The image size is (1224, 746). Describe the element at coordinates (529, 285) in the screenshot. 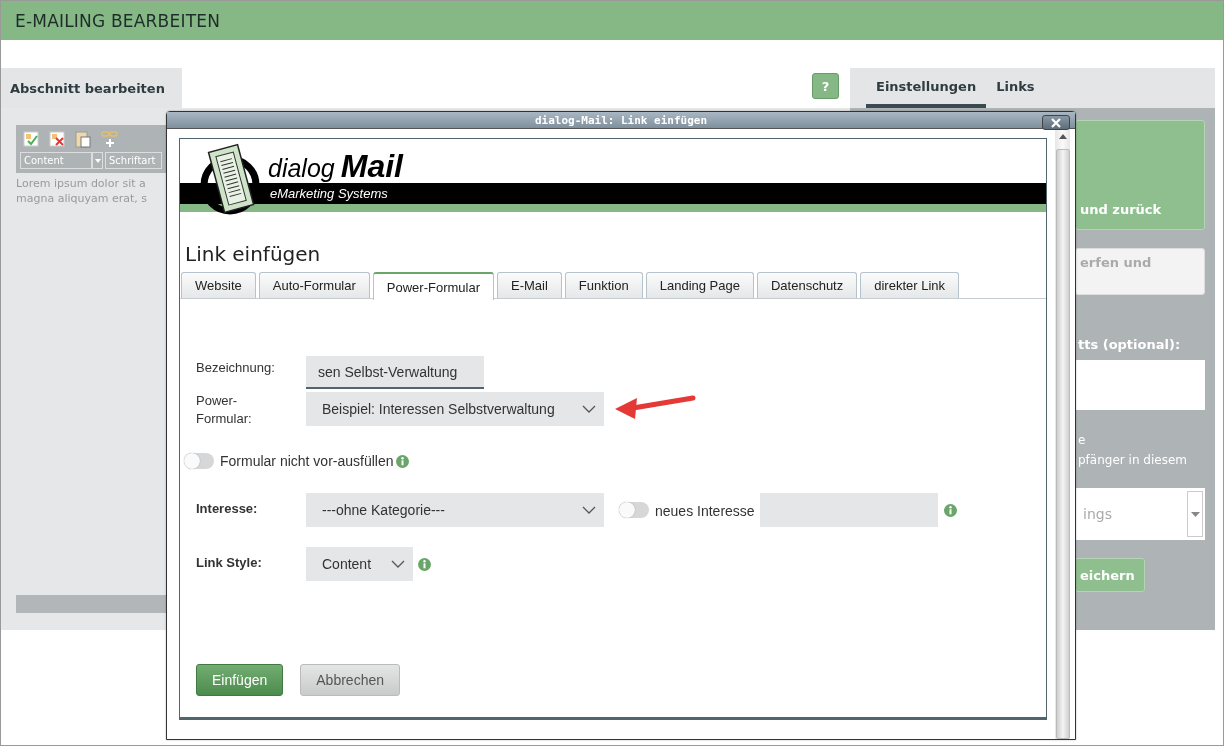

I see `dialog-tab: E-Mail` at that location.